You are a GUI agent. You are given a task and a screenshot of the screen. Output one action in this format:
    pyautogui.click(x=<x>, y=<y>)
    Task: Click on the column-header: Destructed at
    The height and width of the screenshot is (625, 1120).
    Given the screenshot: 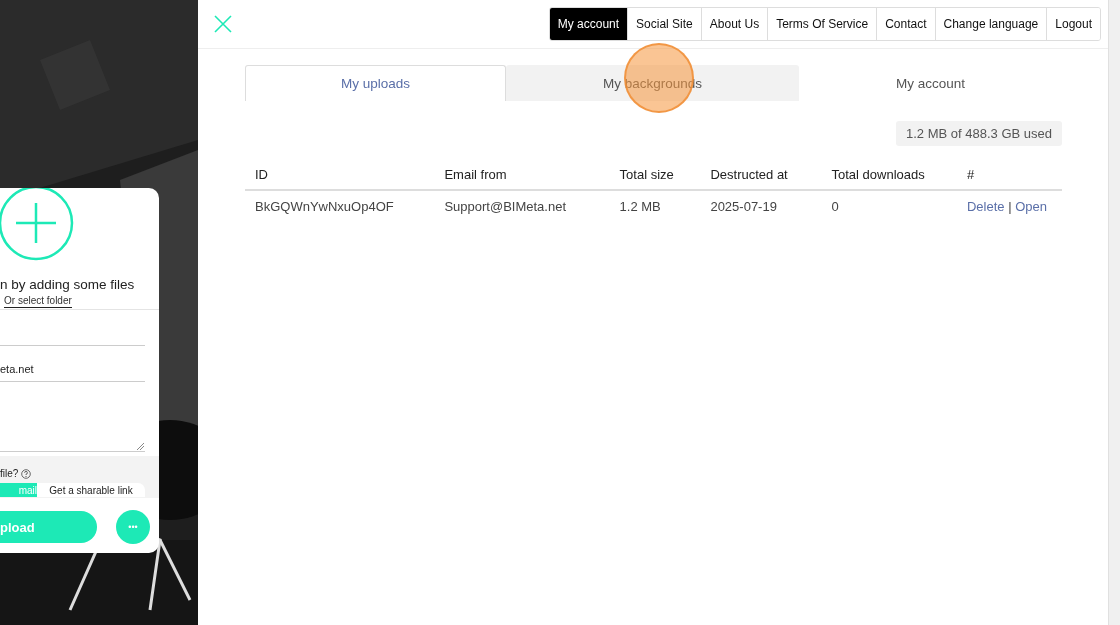 What is the action you would take?
    pyautogui.click(x=761, y=175)
    